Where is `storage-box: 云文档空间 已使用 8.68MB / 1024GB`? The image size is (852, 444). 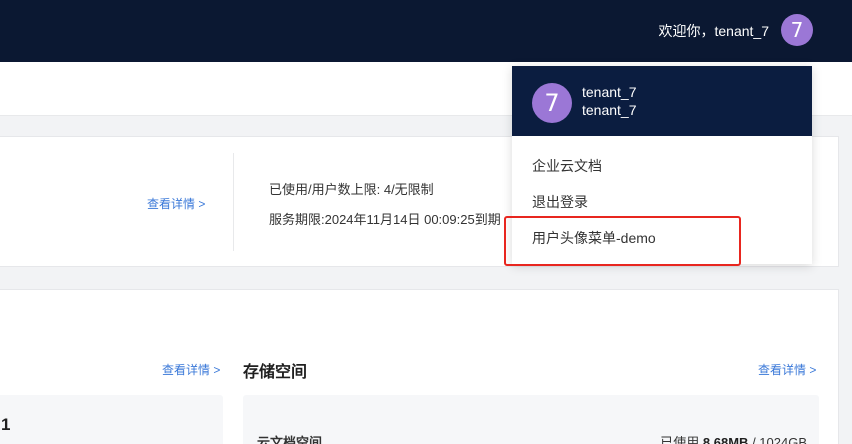
storage-box: 云文档空间 已使用 8.68MB / 1024GB is located at coordinates (531, 419).